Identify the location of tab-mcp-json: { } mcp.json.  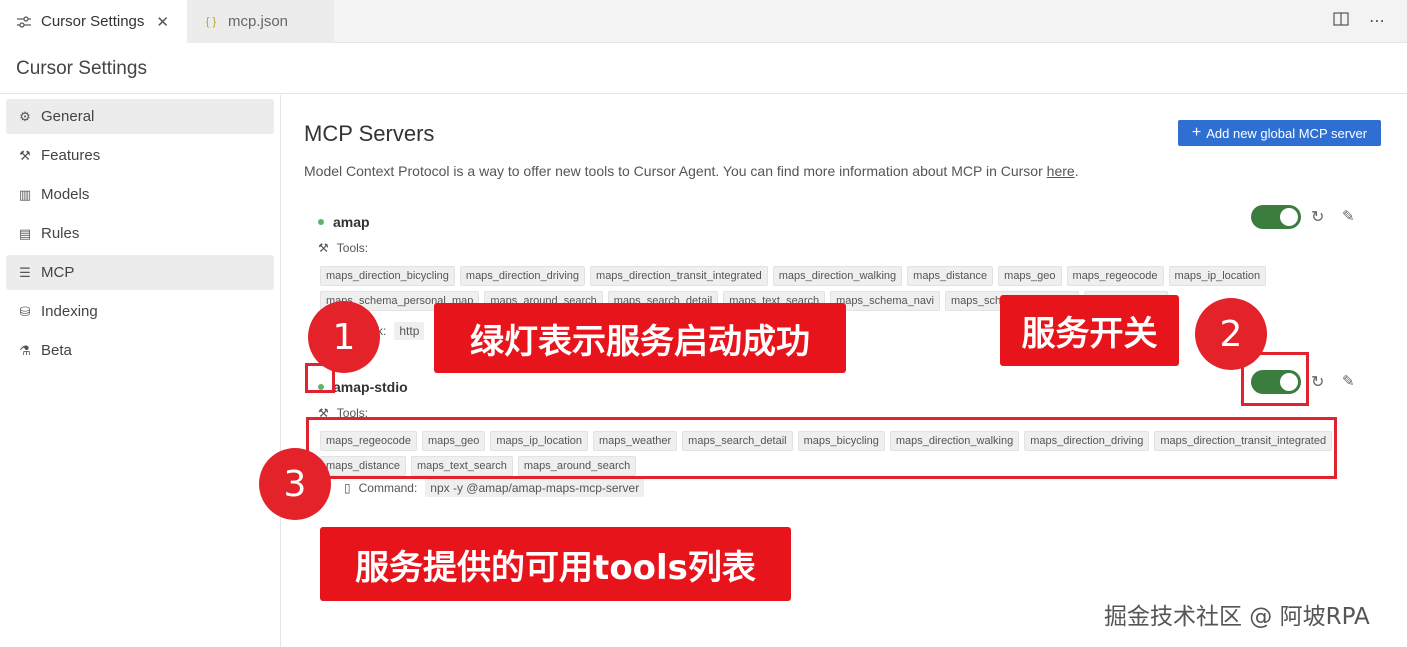
(260, 21).